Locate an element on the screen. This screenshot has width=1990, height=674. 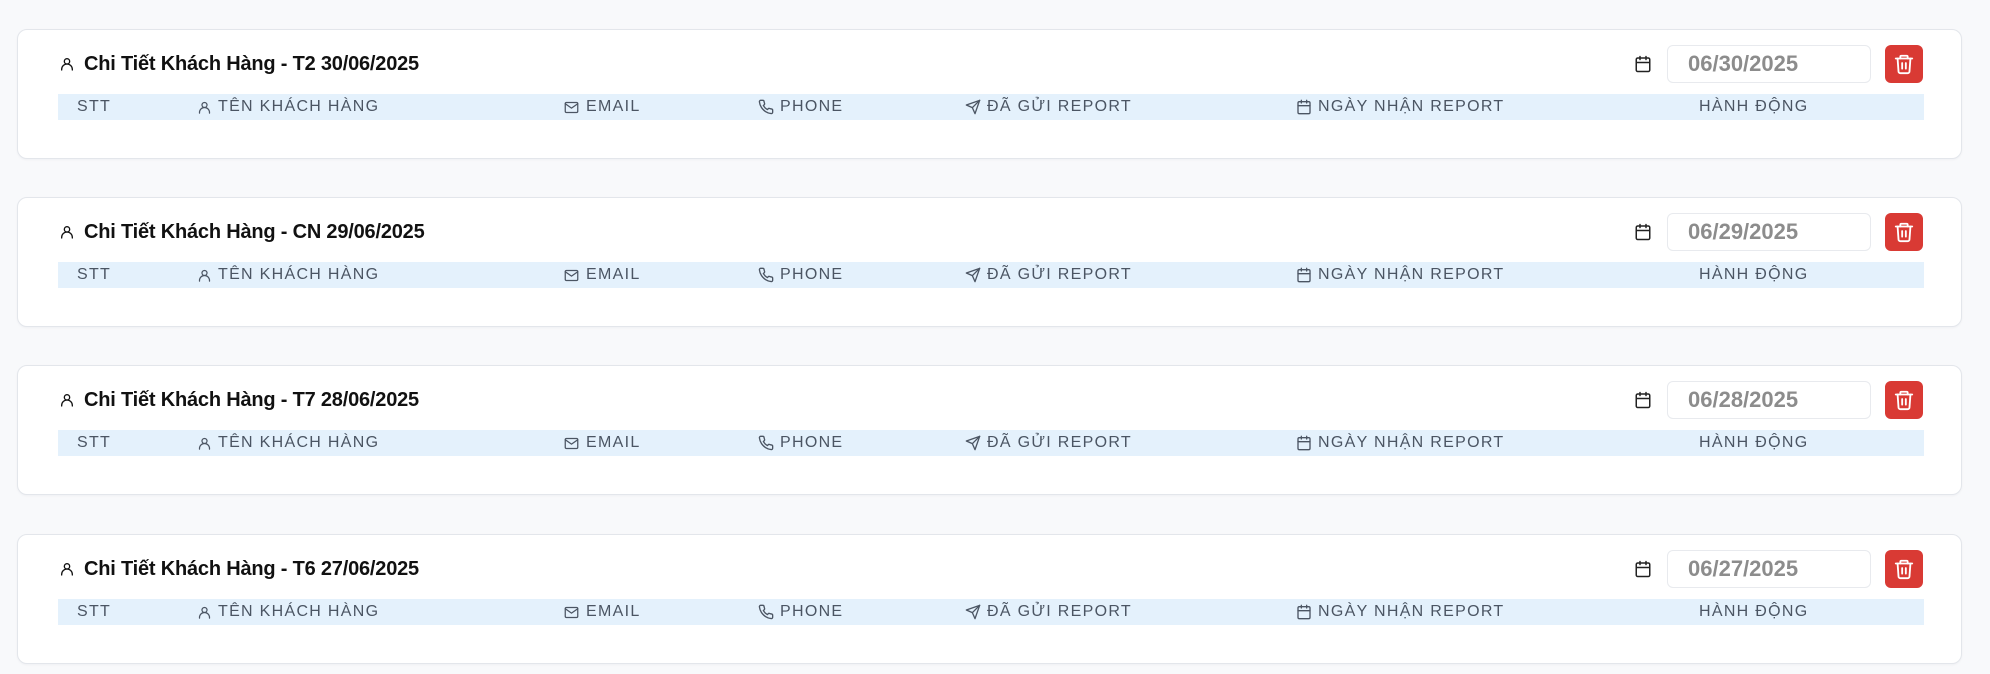
card-title-wrap: Chi Tiết Khách Hàng - T6 27/06/2025 is located at coordinates (238, 569).